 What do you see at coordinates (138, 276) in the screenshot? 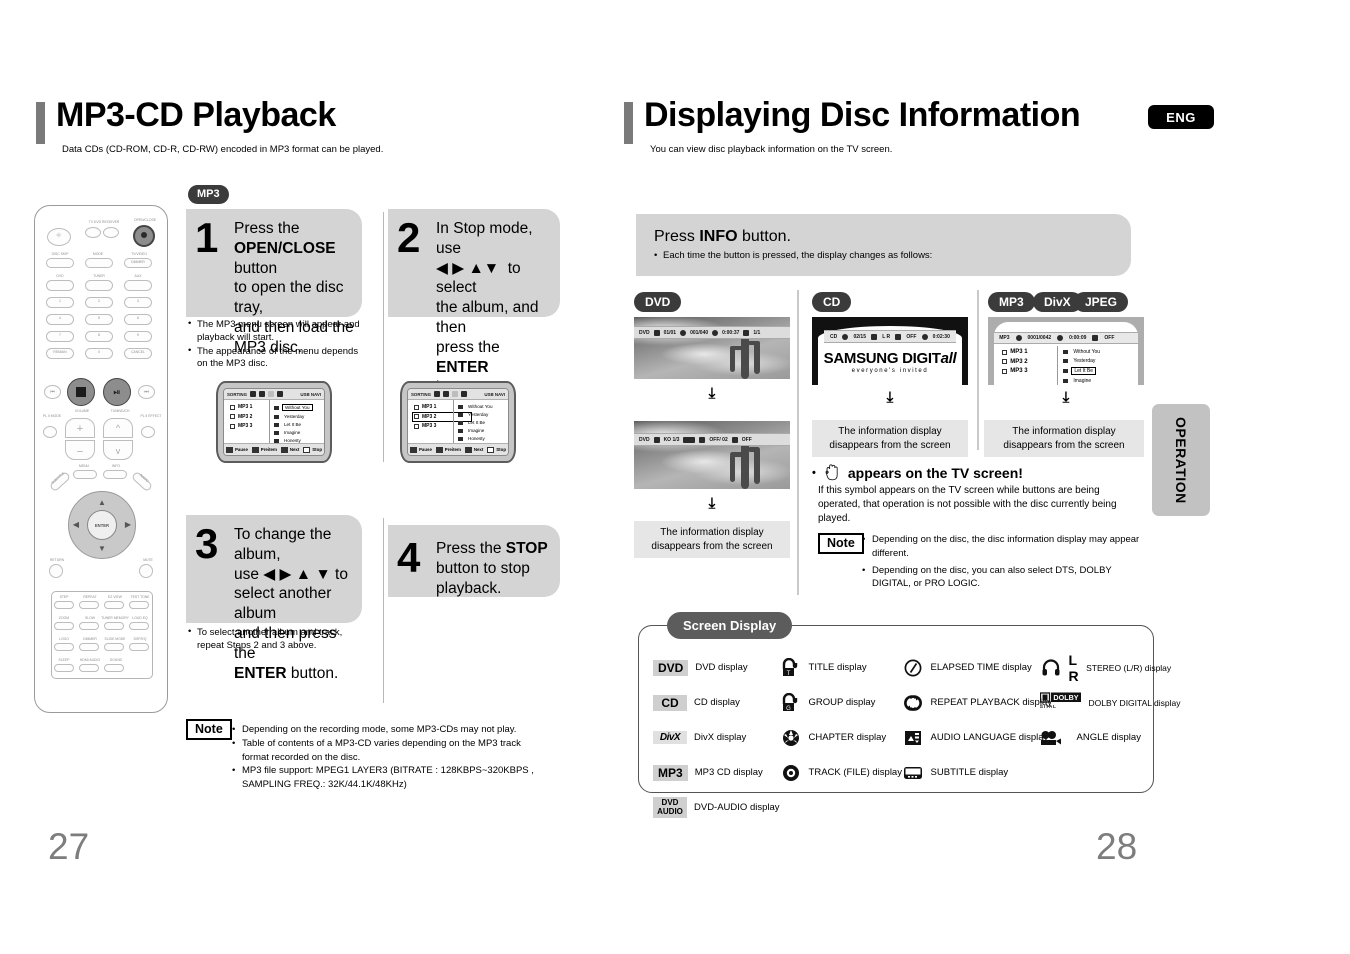
I see `remote-label-aux: AUX` at bounding box center [138, 276].